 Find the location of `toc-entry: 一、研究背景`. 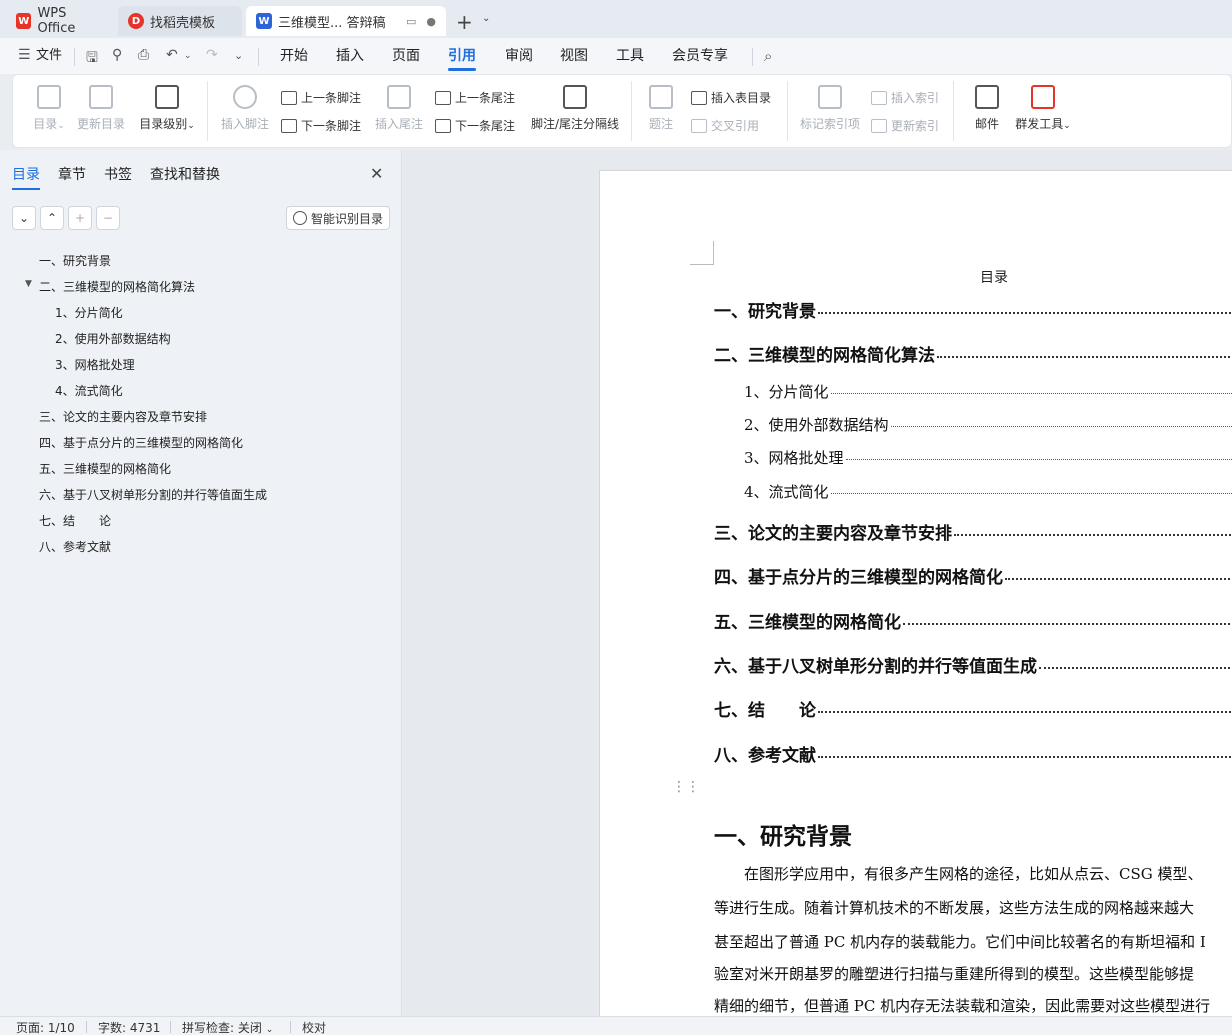

toc-entry: 一、研究背景 is located at coordinates (973, 309).